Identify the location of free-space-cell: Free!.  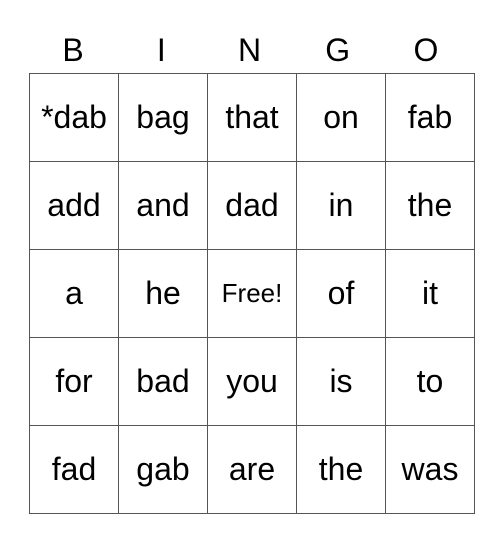
(252, 293).